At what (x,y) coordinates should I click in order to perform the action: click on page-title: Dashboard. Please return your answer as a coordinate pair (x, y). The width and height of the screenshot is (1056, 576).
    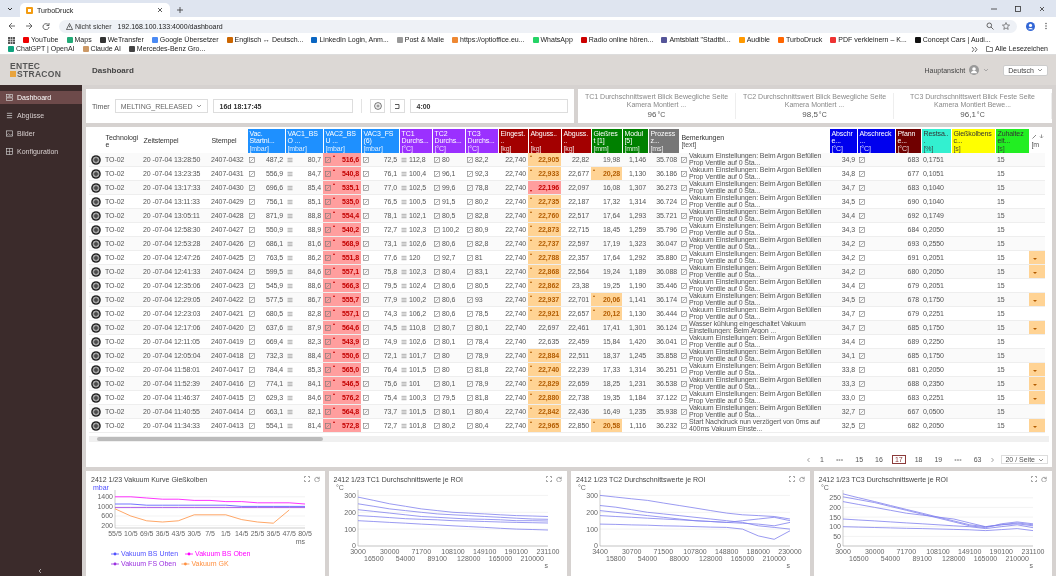
    Looking at the image, I should click on (113, 70).